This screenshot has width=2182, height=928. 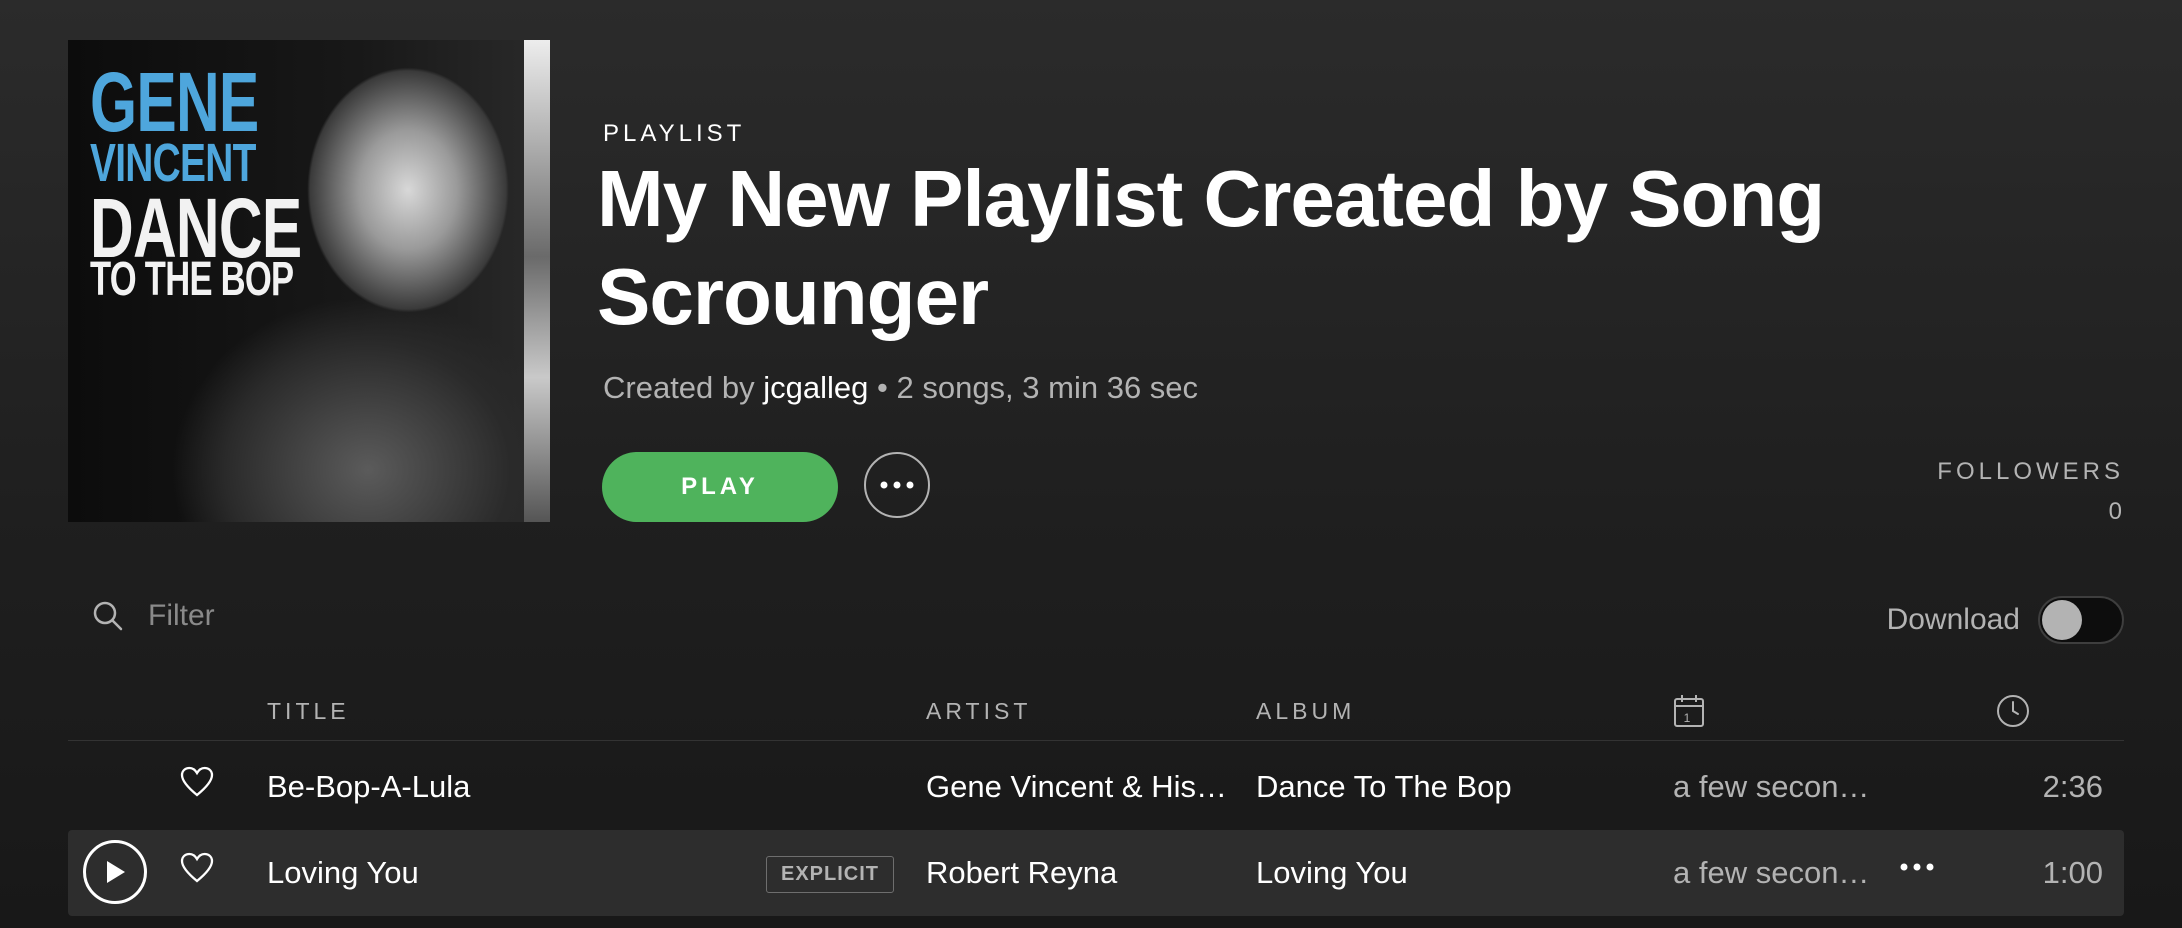 What do you see at coordinates (308, 711) in the screenshot?
I see `column-header-title: TITLE` at bounding box center [308, 711].